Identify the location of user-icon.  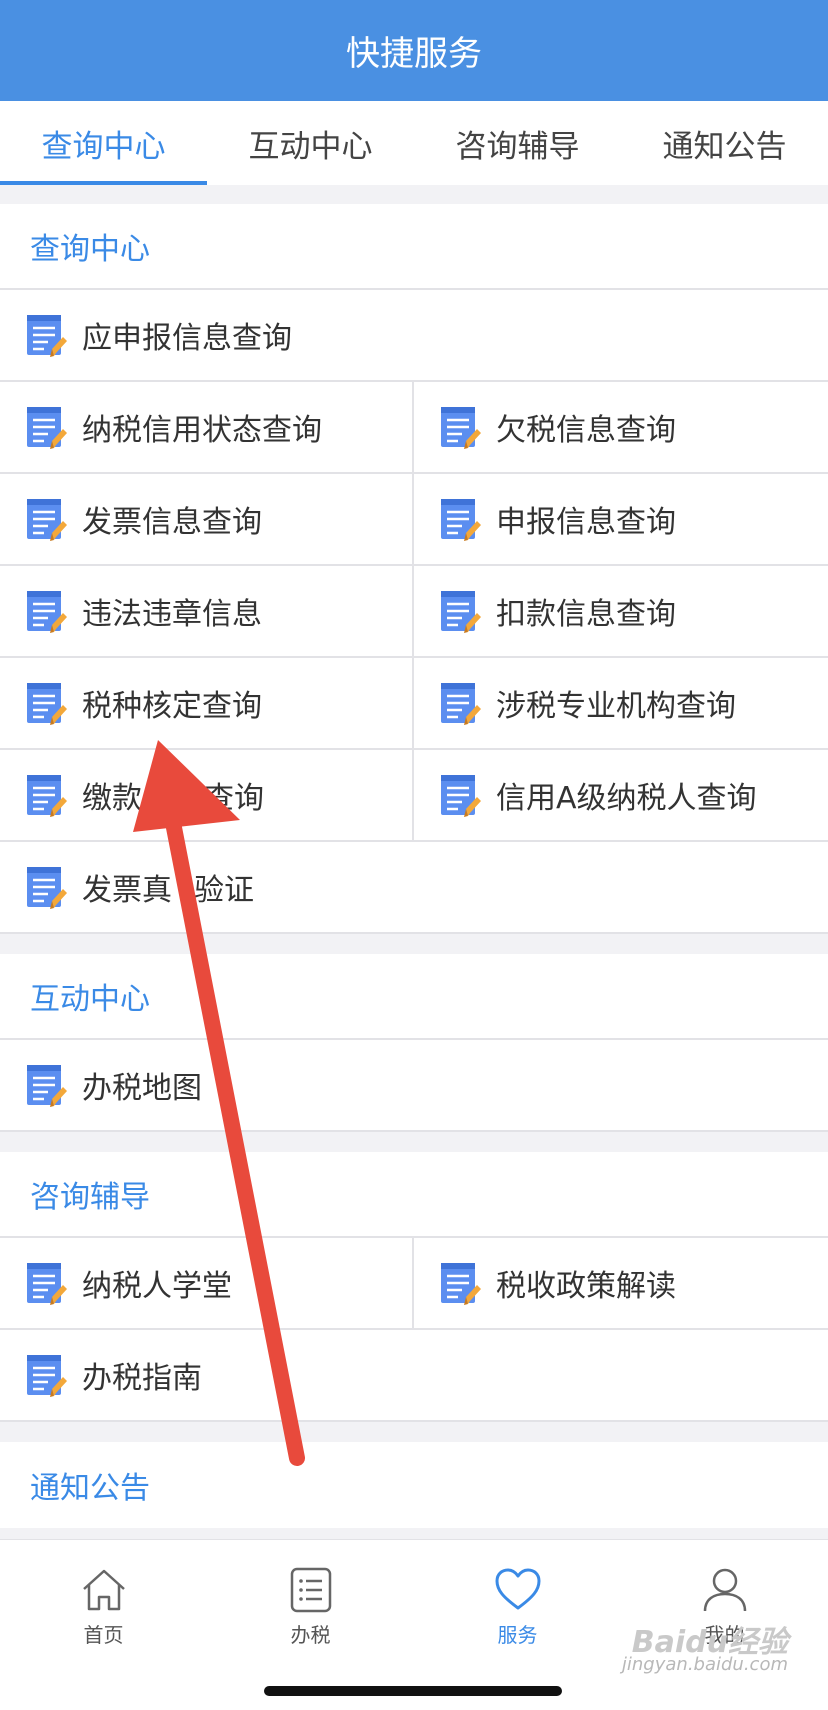
(724, 1589).